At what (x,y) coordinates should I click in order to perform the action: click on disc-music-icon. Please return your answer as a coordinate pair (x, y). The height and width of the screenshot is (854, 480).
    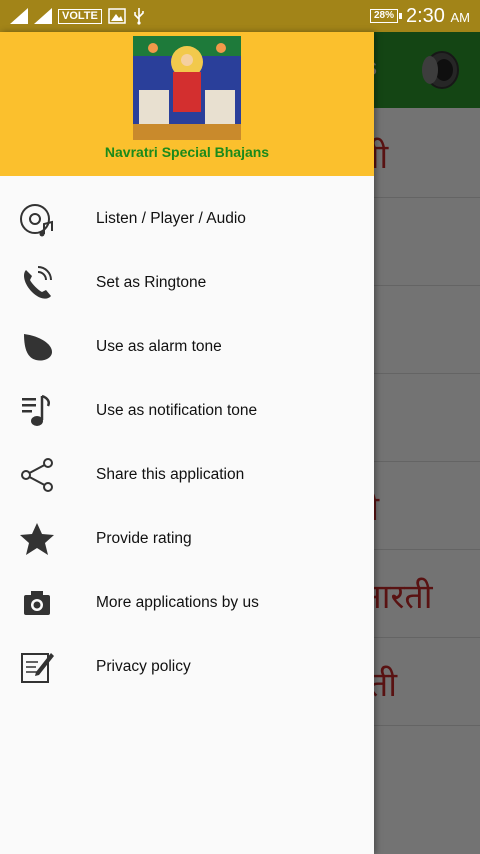
    Looking at the image, I should click on (36, 220).